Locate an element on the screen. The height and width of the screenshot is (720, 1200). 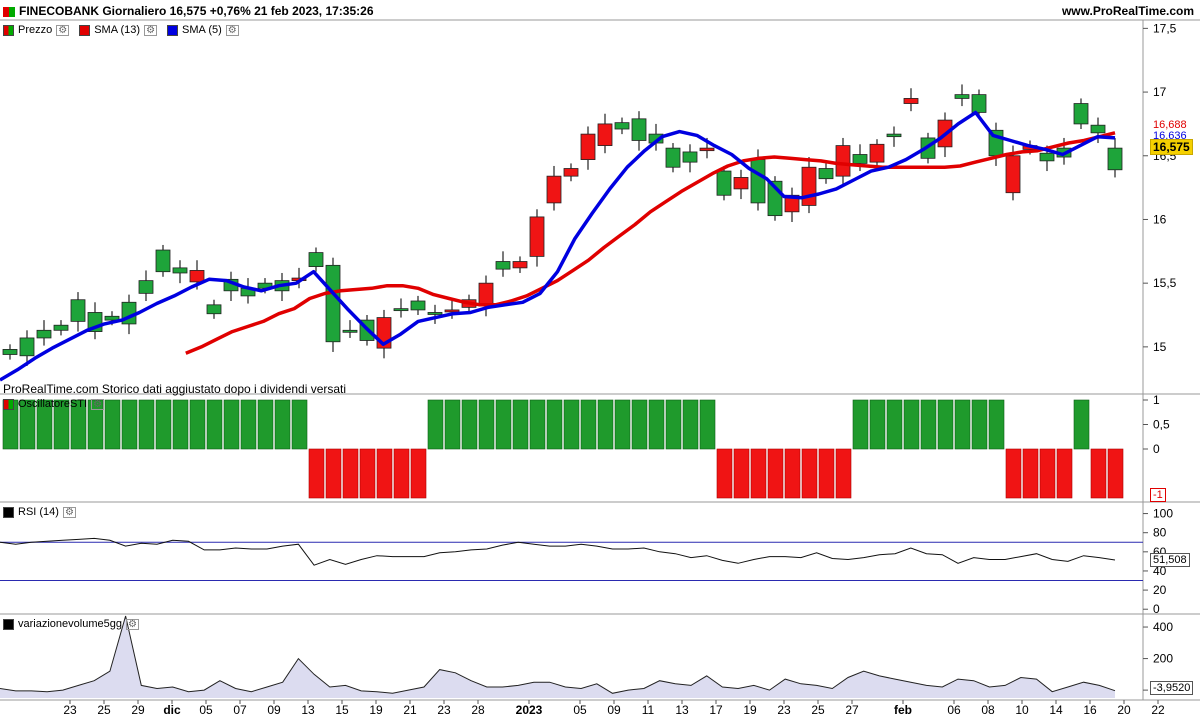
osc-swatch-icon is located at coordinates (8, 404).